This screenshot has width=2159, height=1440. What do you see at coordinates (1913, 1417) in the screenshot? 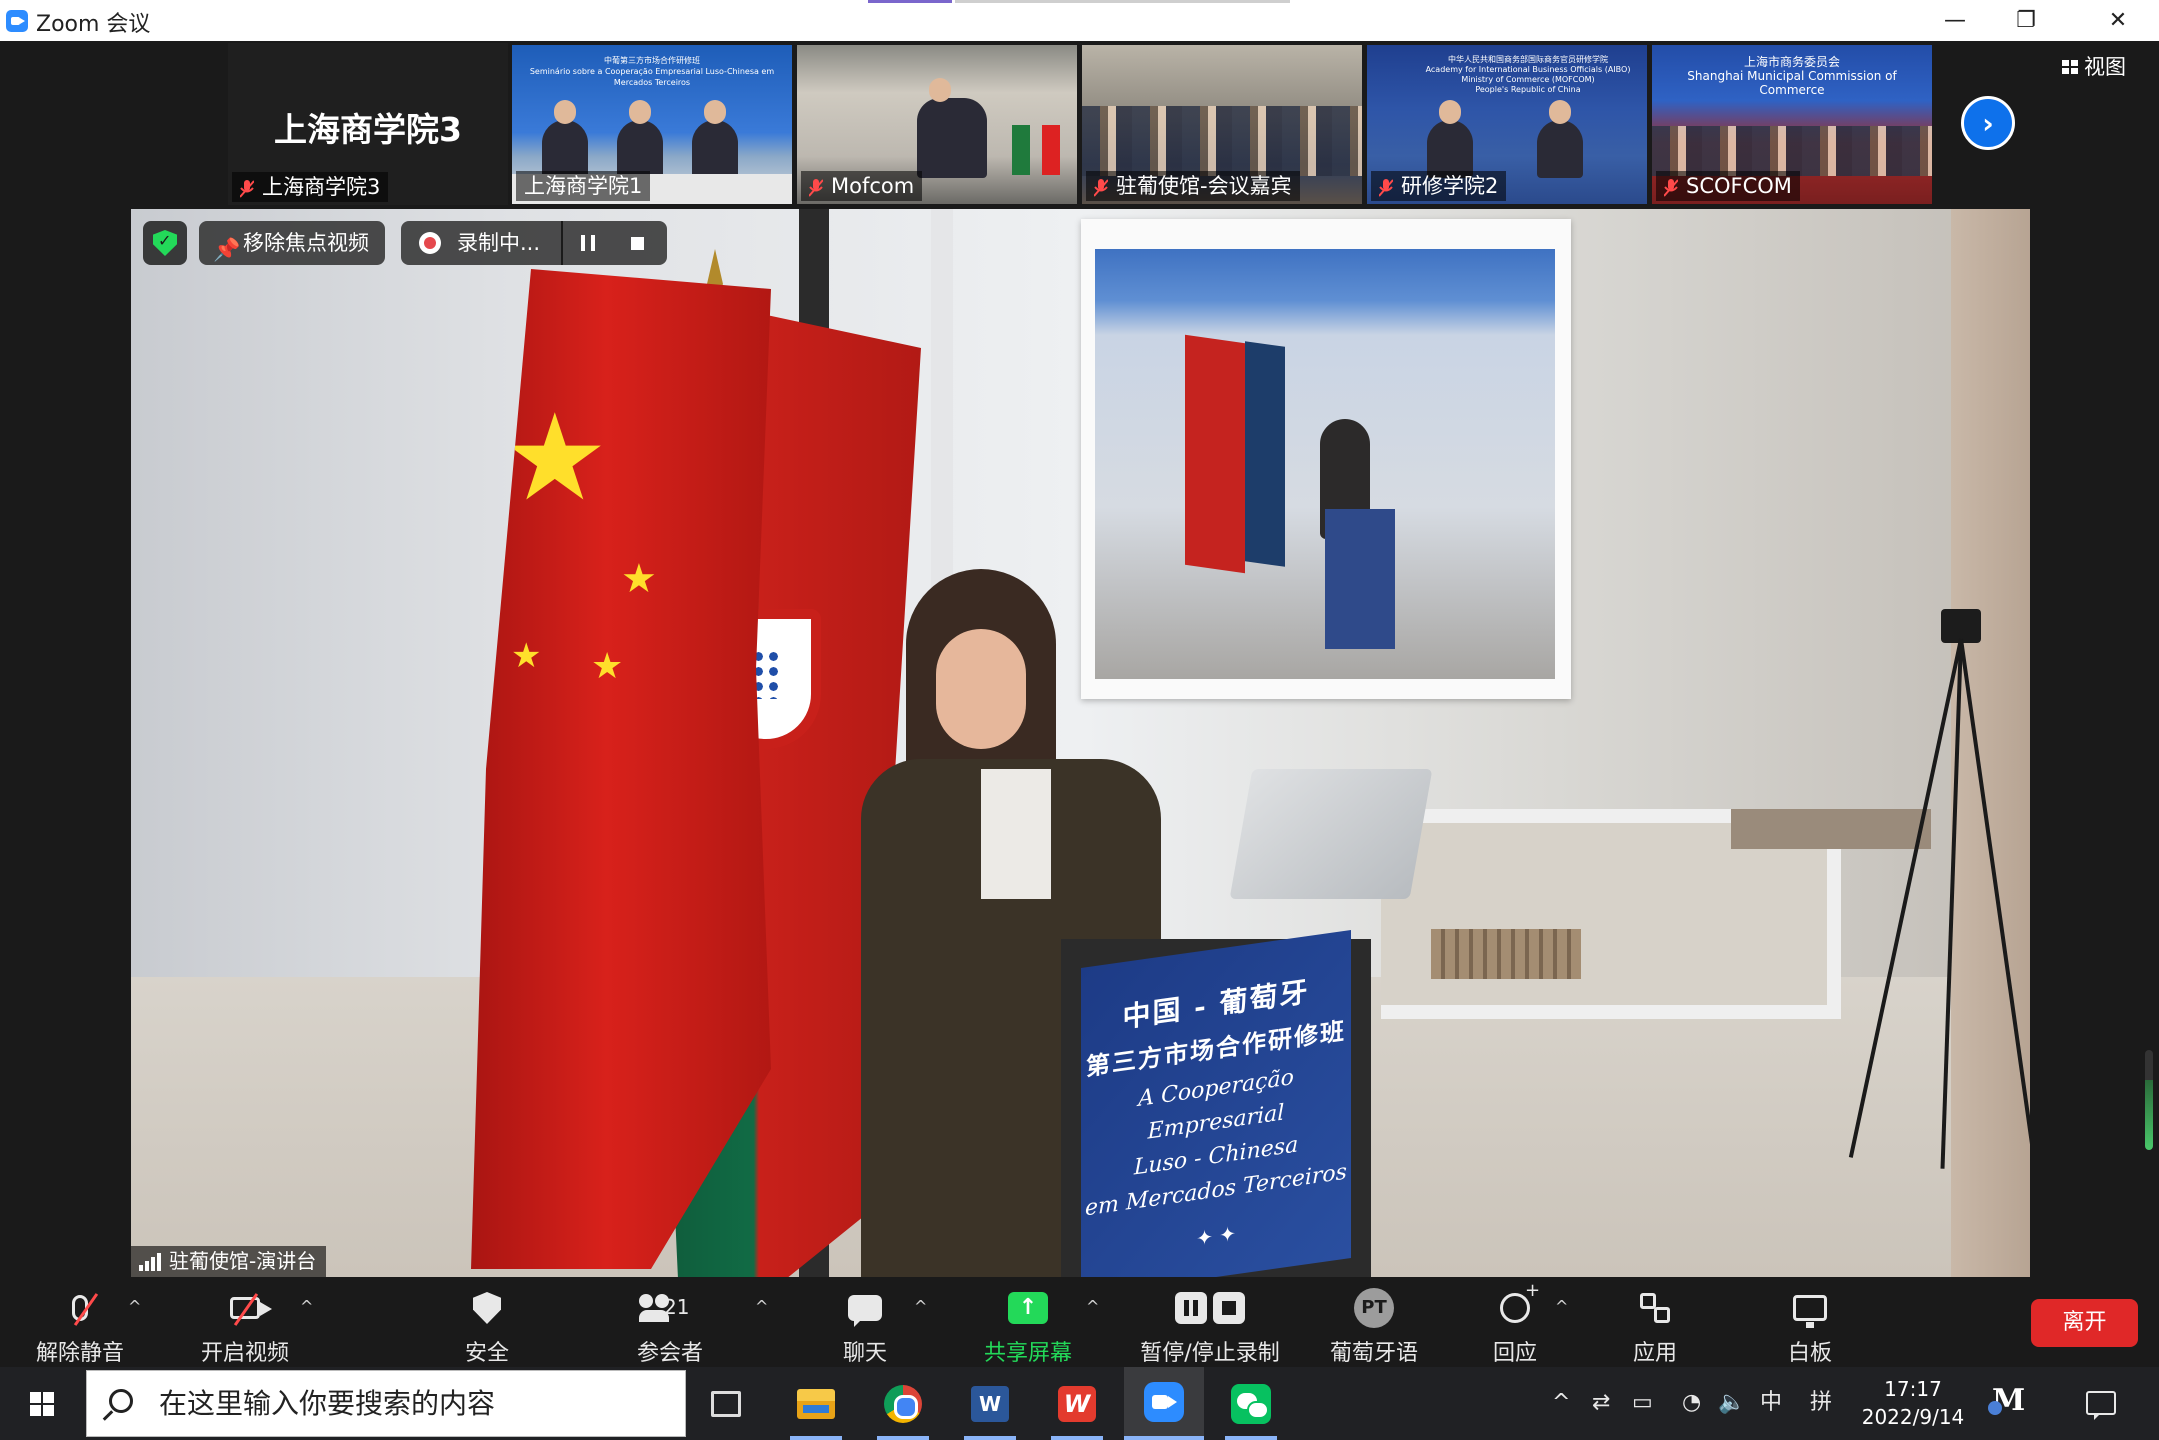
I see `clock-date: 2022/9/14` at bounding box center [1913, 1417].